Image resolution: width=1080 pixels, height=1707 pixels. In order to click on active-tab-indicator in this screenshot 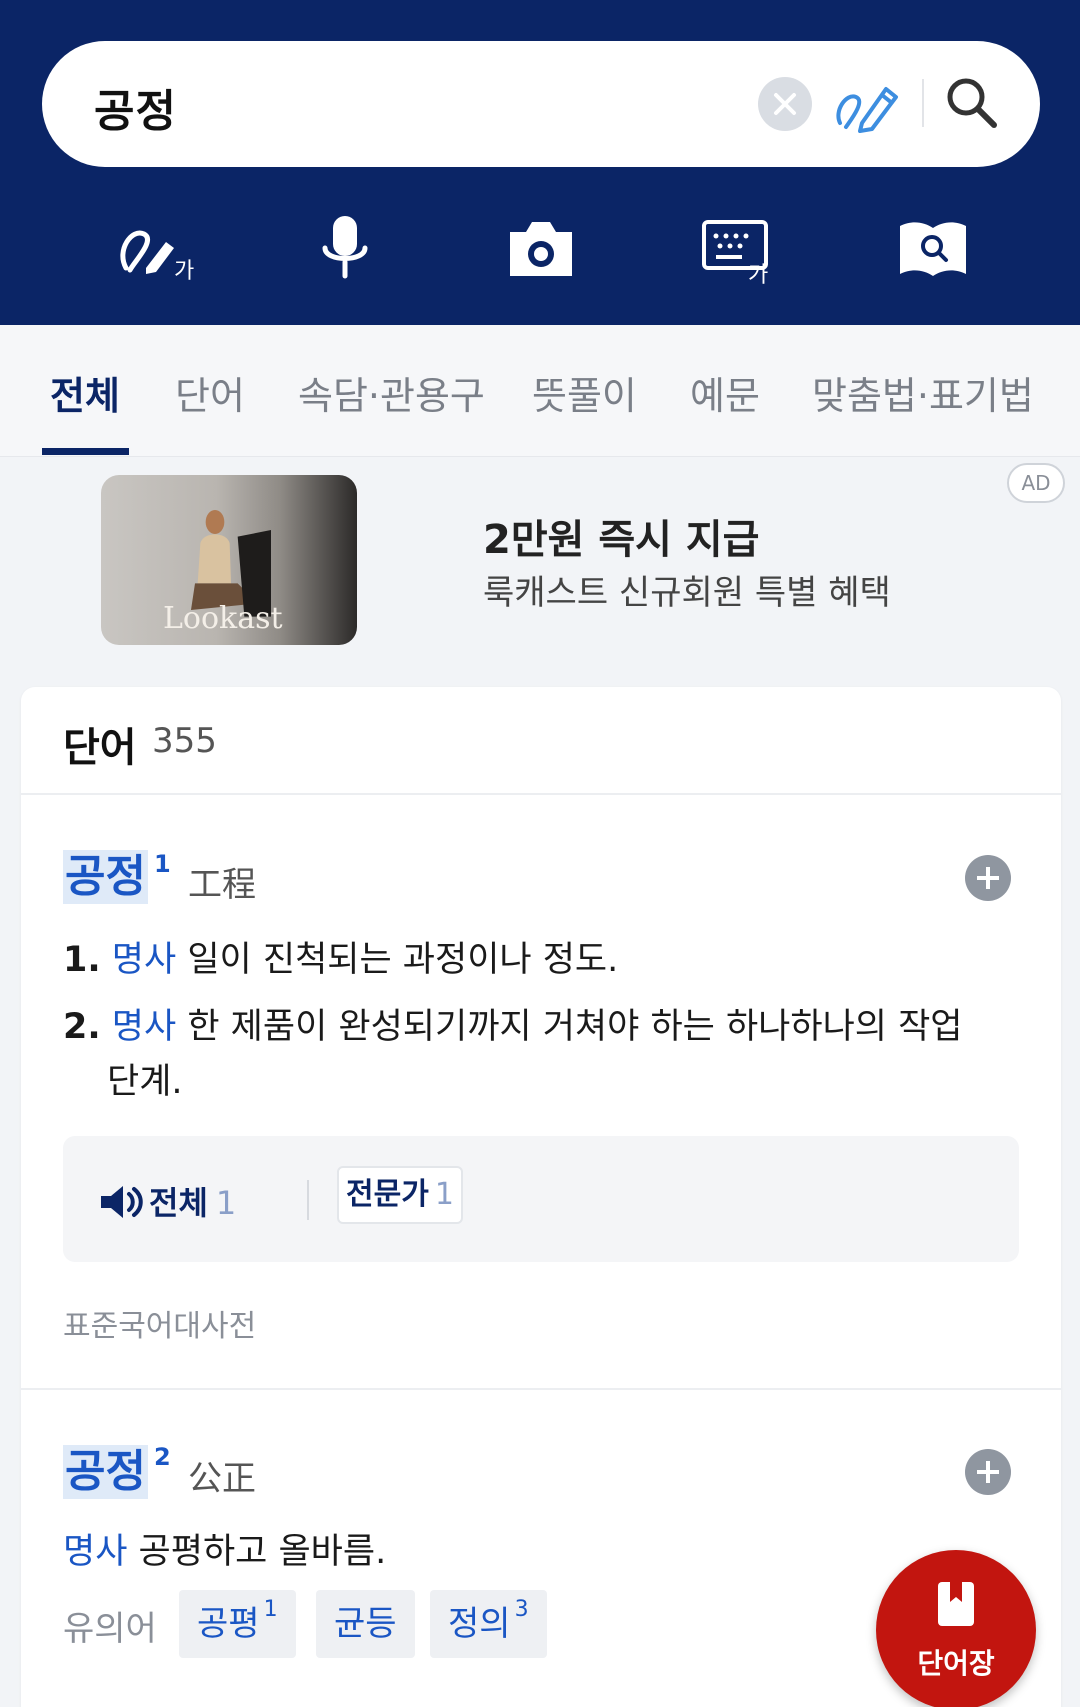, I will do `click(85, 451)`.